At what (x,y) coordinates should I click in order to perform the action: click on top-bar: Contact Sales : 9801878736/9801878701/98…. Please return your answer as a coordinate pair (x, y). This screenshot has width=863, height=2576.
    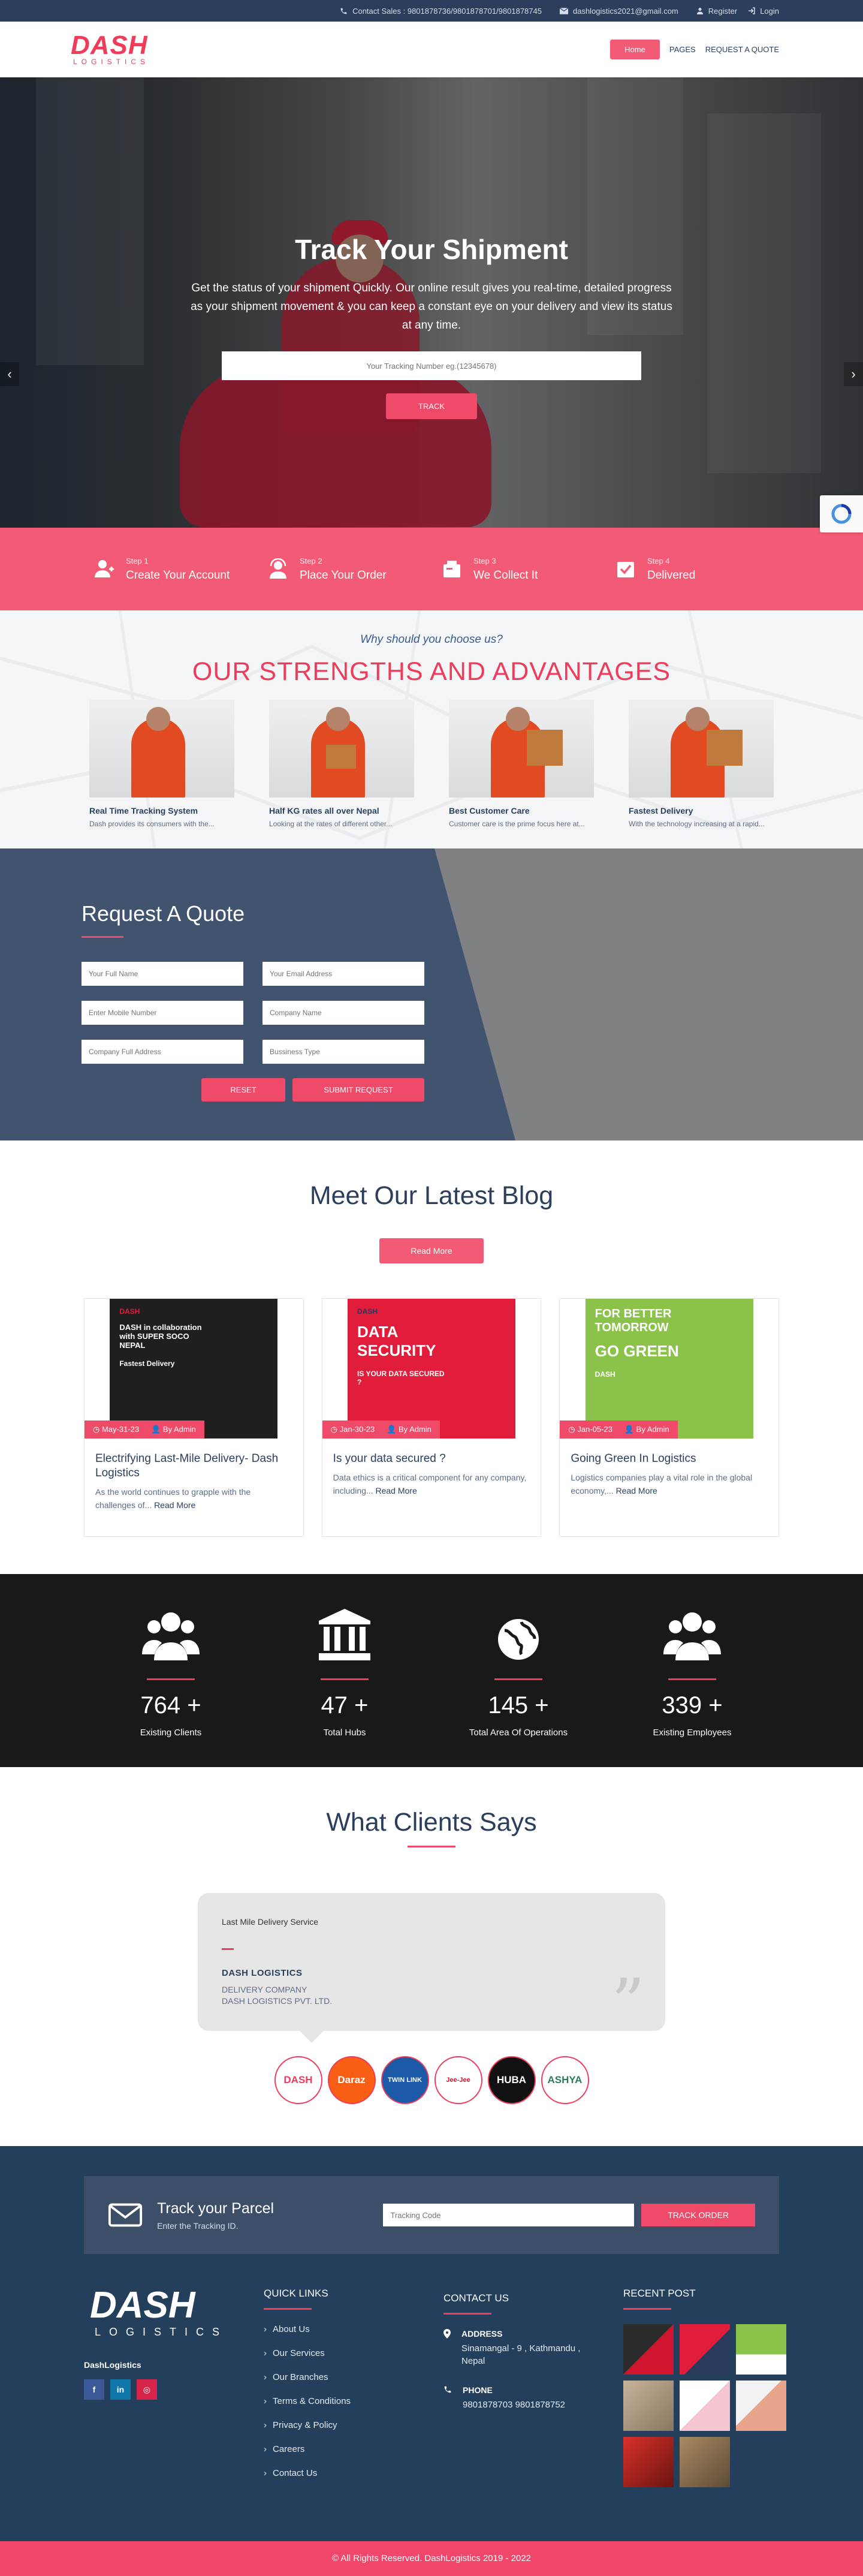
    Looking at the image, I should click on (431, 11).